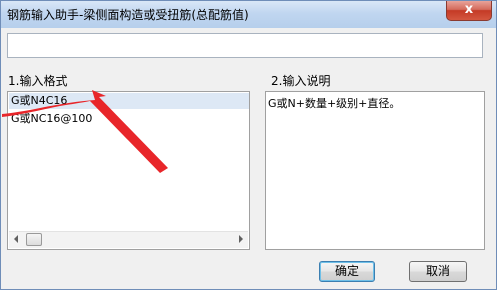 The width and height of the screenshot is (497, 290). I want to click on horizontal-scrollbar, so click(128, 239).